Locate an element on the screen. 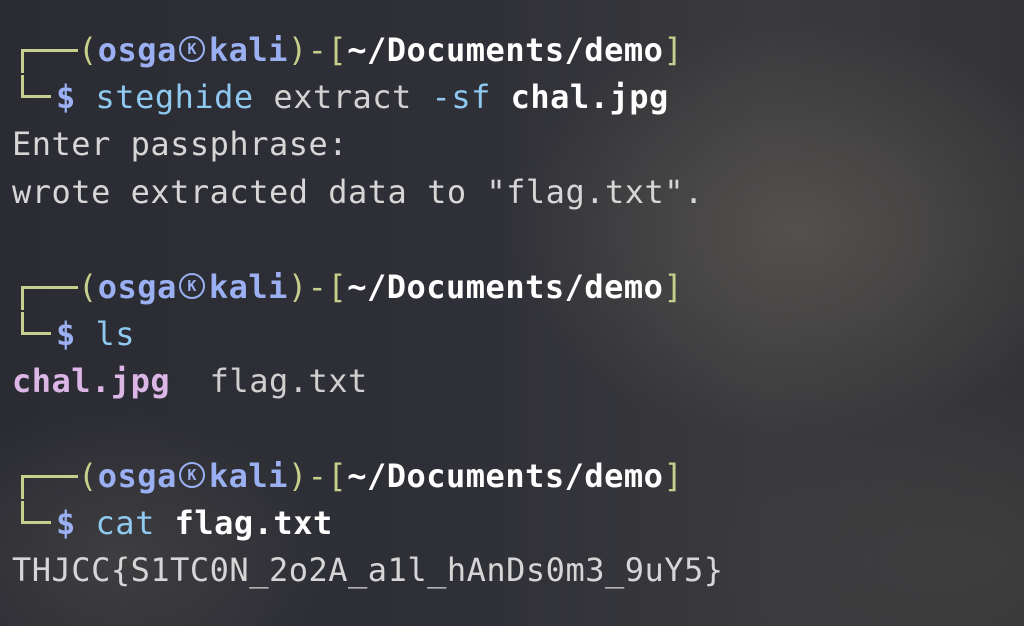 Image resolution: width=1024 pixels, height=626 pixels. file-entry-image: chal.jpg is located at coordinates (91, 381).